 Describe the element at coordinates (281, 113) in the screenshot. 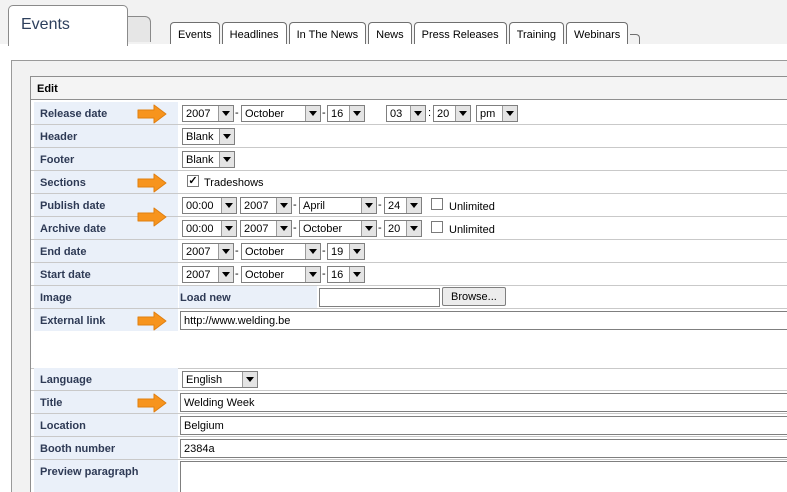

I see `release-month-select: October` at that location.